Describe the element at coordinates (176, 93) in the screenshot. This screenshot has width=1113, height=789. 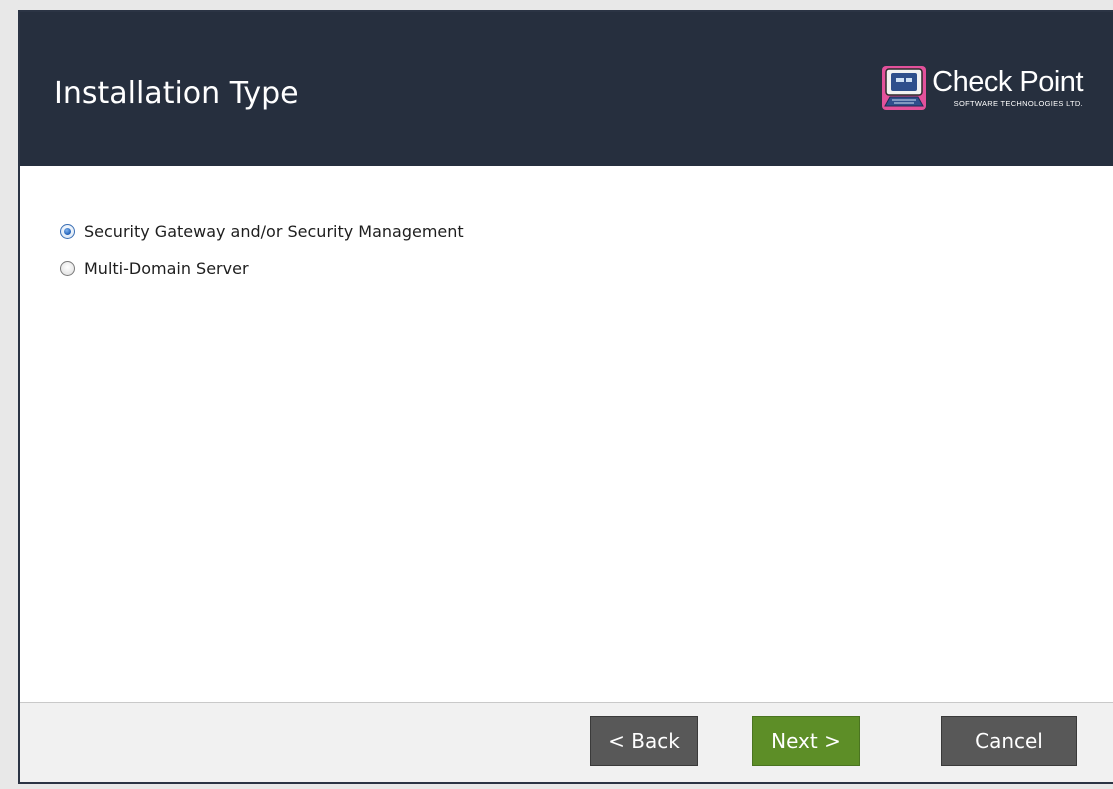
I see `page-title: Installation Type` at that location.